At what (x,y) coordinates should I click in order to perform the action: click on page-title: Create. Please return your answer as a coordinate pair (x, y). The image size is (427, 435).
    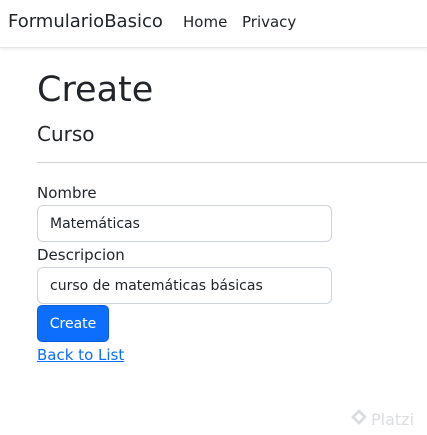
    Looking at the image, I should click on (95, 90).